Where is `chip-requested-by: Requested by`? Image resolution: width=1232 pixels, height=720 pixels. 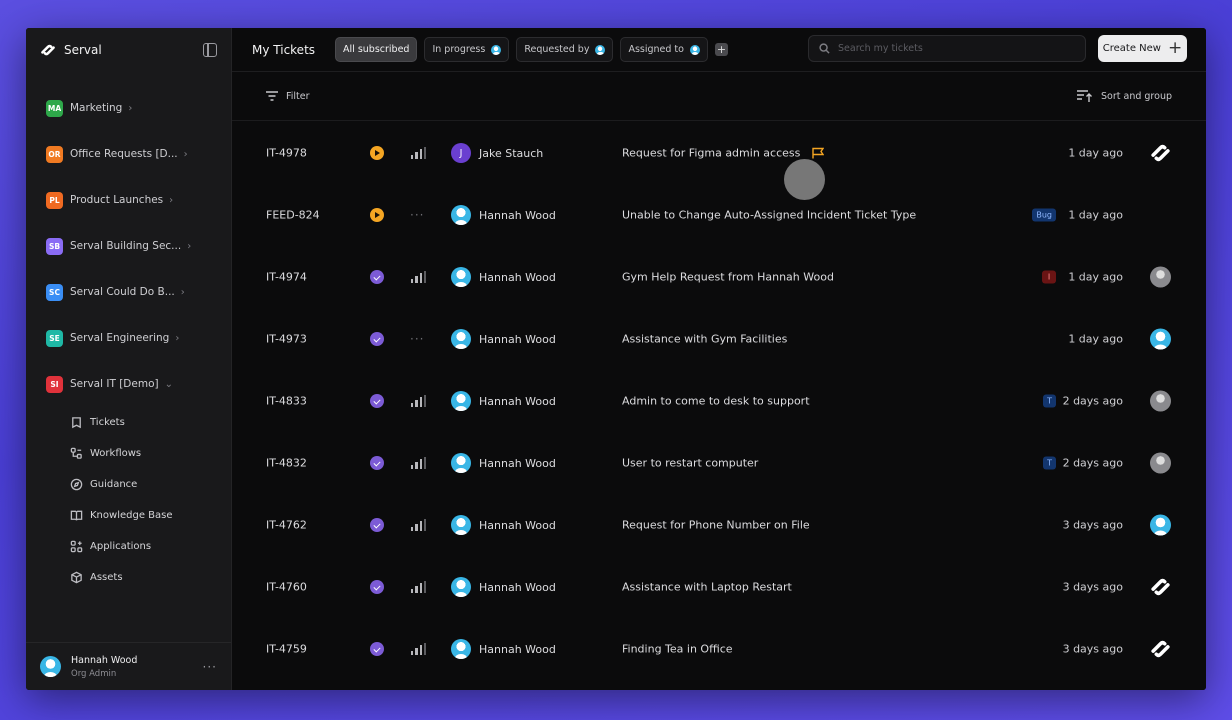
chip-requested-by: Requested by is located at coordinates (565, 49).